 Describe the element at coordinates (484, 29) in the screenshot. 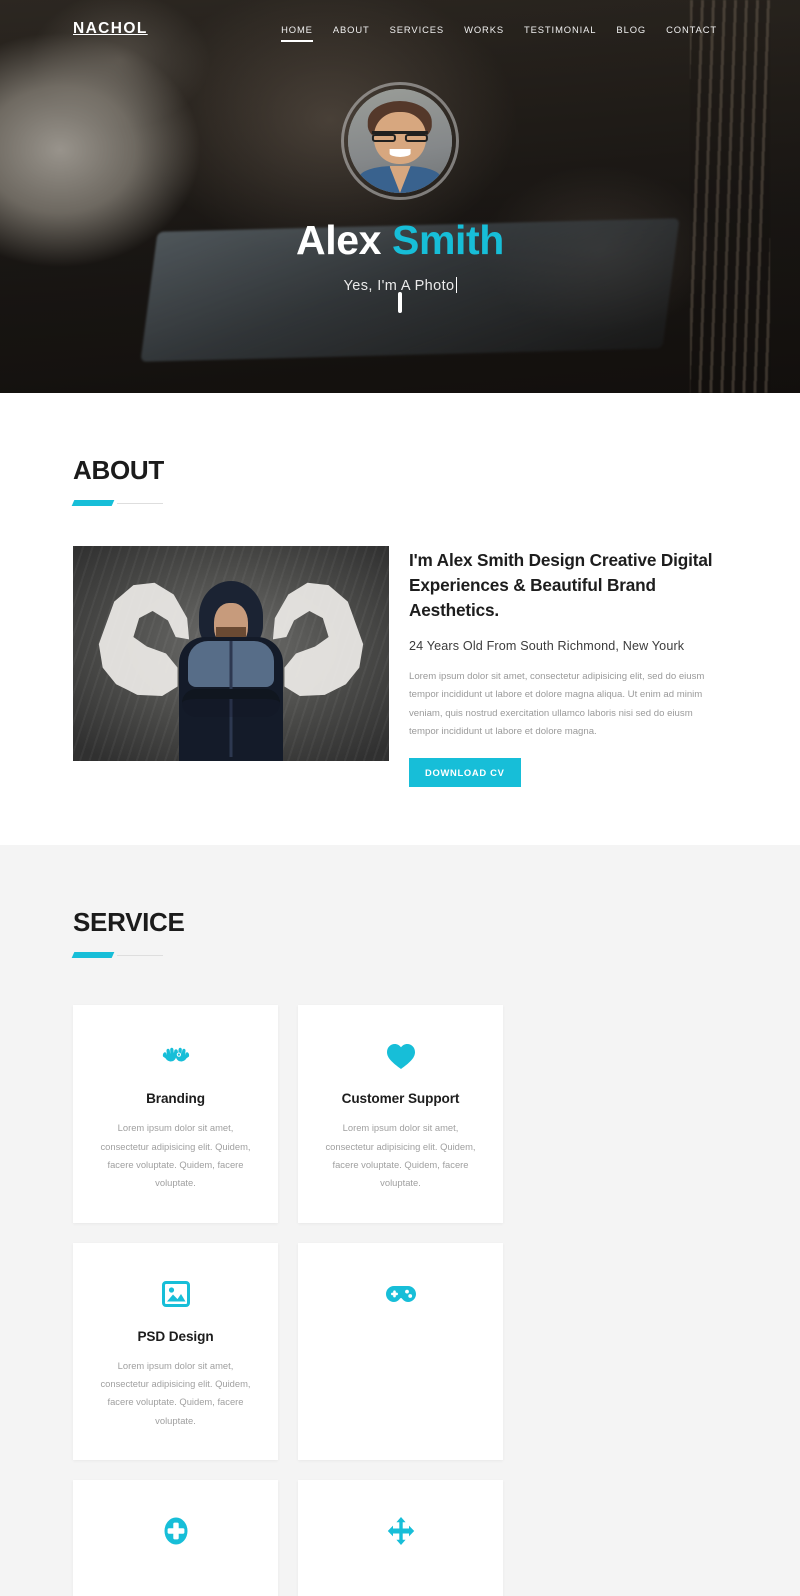

I see `nav-item-works: WORKS` at that location.